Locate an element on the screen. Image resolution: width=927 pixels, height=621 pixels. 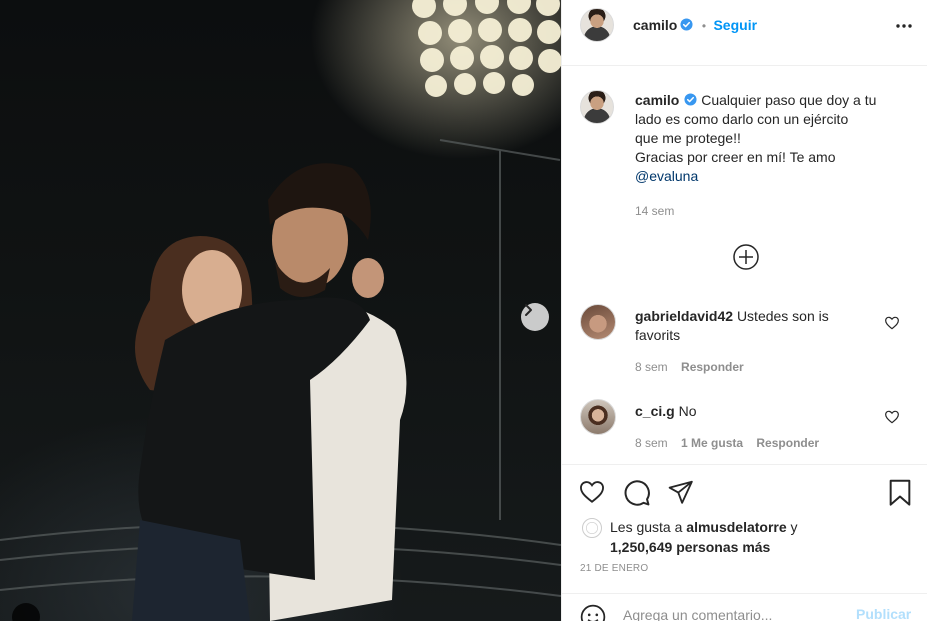
caption-avatar is located at coordinates (597, 107).